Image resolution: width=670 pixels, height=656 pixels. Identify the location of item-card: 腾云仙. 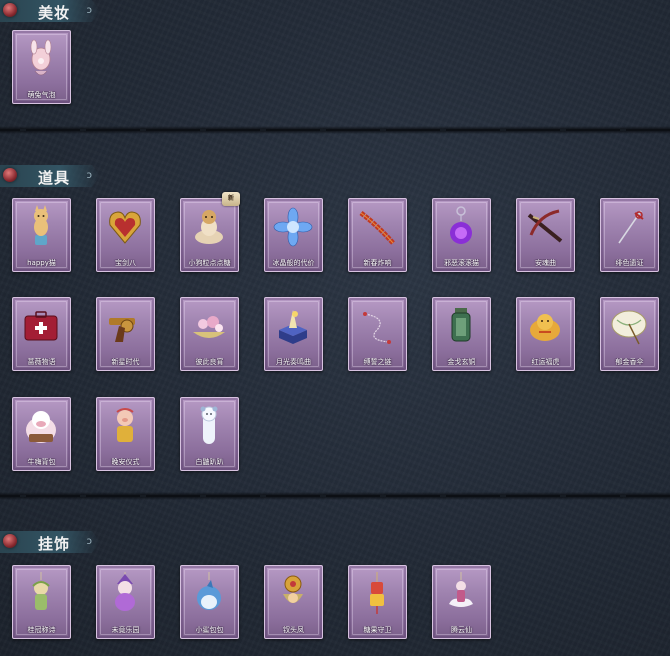
(461, 602).